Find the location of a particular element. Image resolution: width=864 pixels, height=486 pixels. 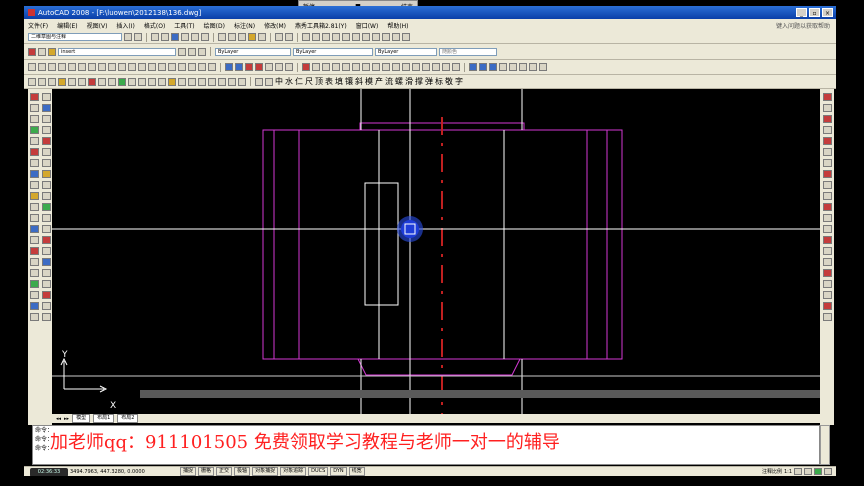

scale-icon is located at coordinates (376, 67).